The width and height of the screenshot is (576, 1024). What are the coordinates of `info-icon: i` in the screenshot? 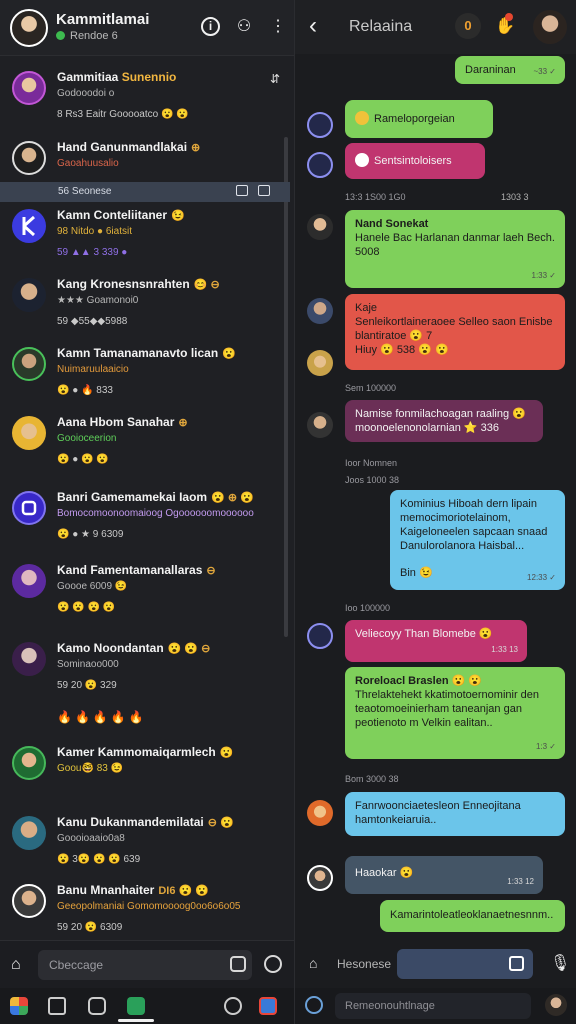 It's located at (210, 26).